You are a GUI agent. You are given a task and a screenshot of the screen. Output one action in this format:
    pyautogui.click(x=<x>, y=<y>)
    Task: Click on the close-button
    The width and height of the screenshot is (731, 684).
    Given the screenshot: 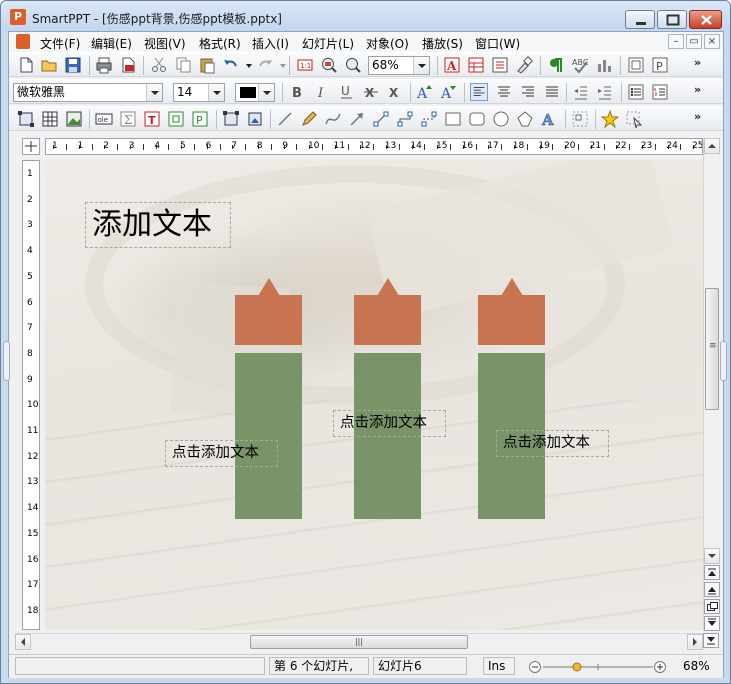 What is the action you would take?
    pyautogui.click(x=705, y=19)
    